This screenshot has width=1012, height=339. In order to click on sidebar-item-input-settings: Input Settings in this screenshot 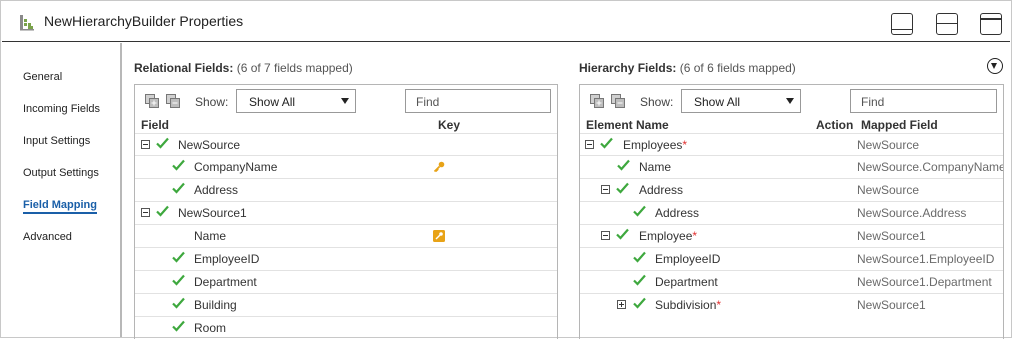, I will do `click(56, 141)`.